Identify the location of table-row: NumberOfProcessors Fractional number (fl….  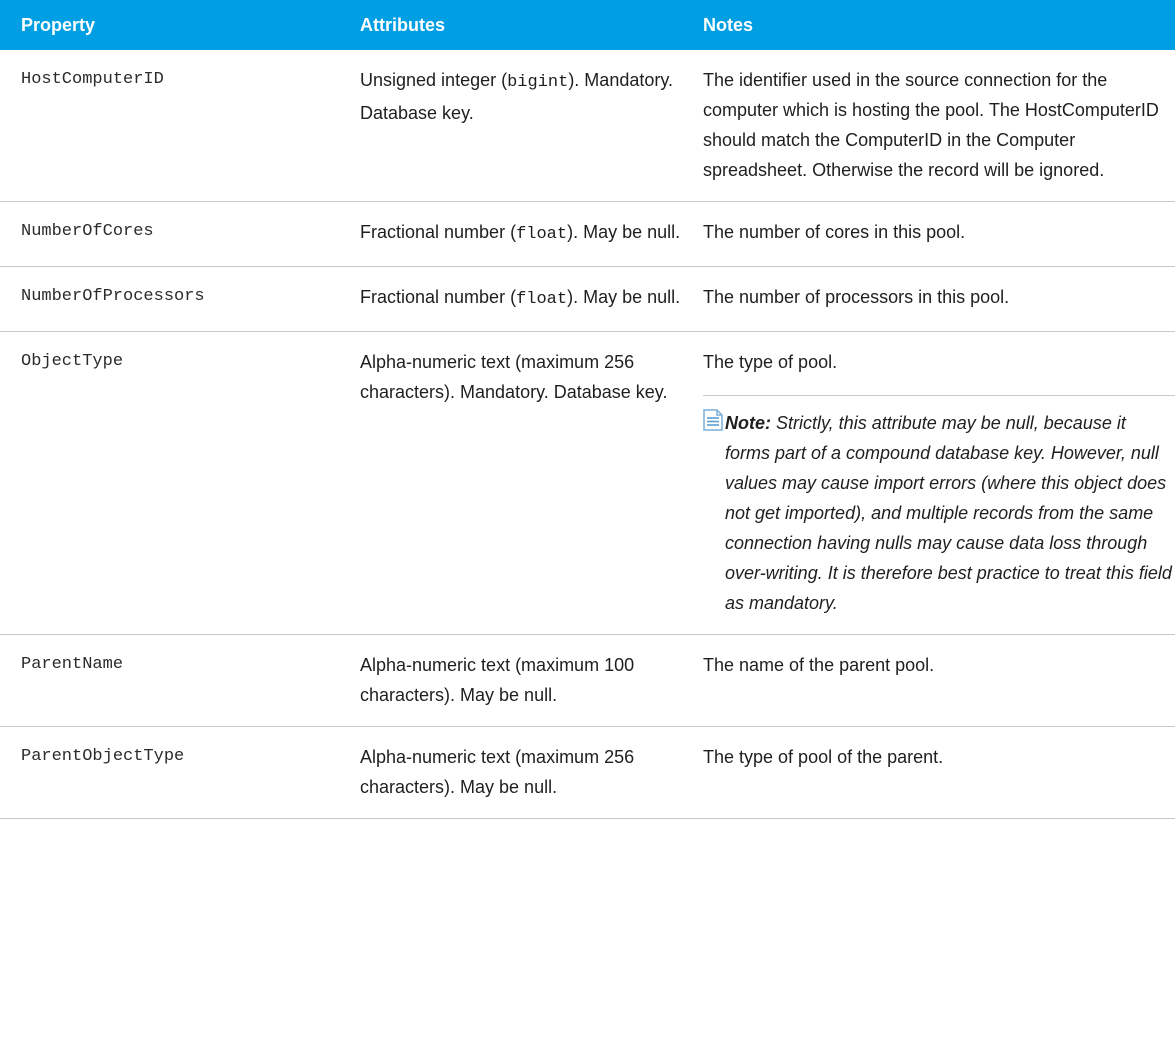
(587, 299).